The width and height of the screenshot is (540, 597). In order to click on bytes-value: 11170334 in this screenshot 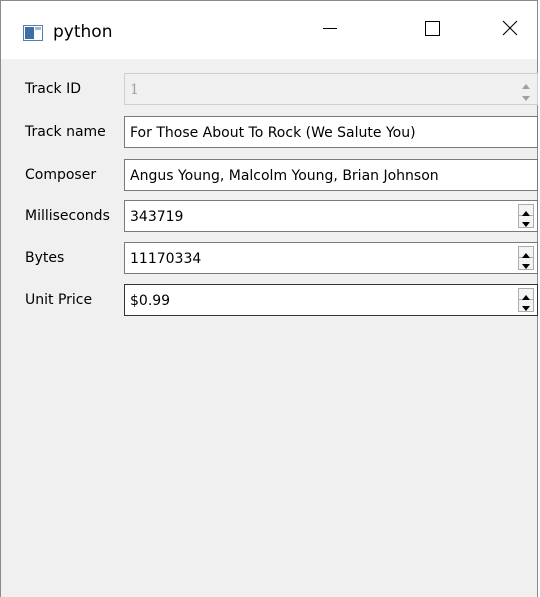, I will do `click(166, 259)`.